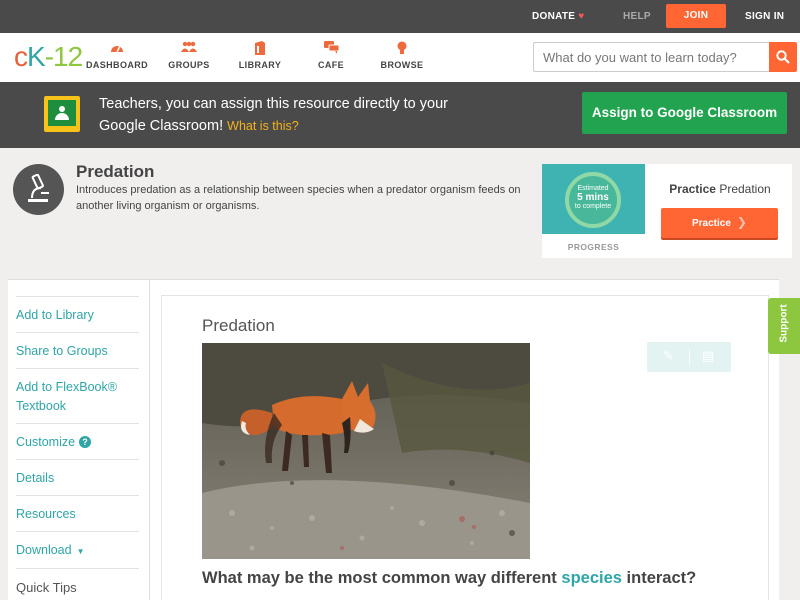 This screenshot has width=800, height=600. What do you see at coordinates (651, 57) in the screenshot?
I see `search-input` at bounding box center [651, 57].